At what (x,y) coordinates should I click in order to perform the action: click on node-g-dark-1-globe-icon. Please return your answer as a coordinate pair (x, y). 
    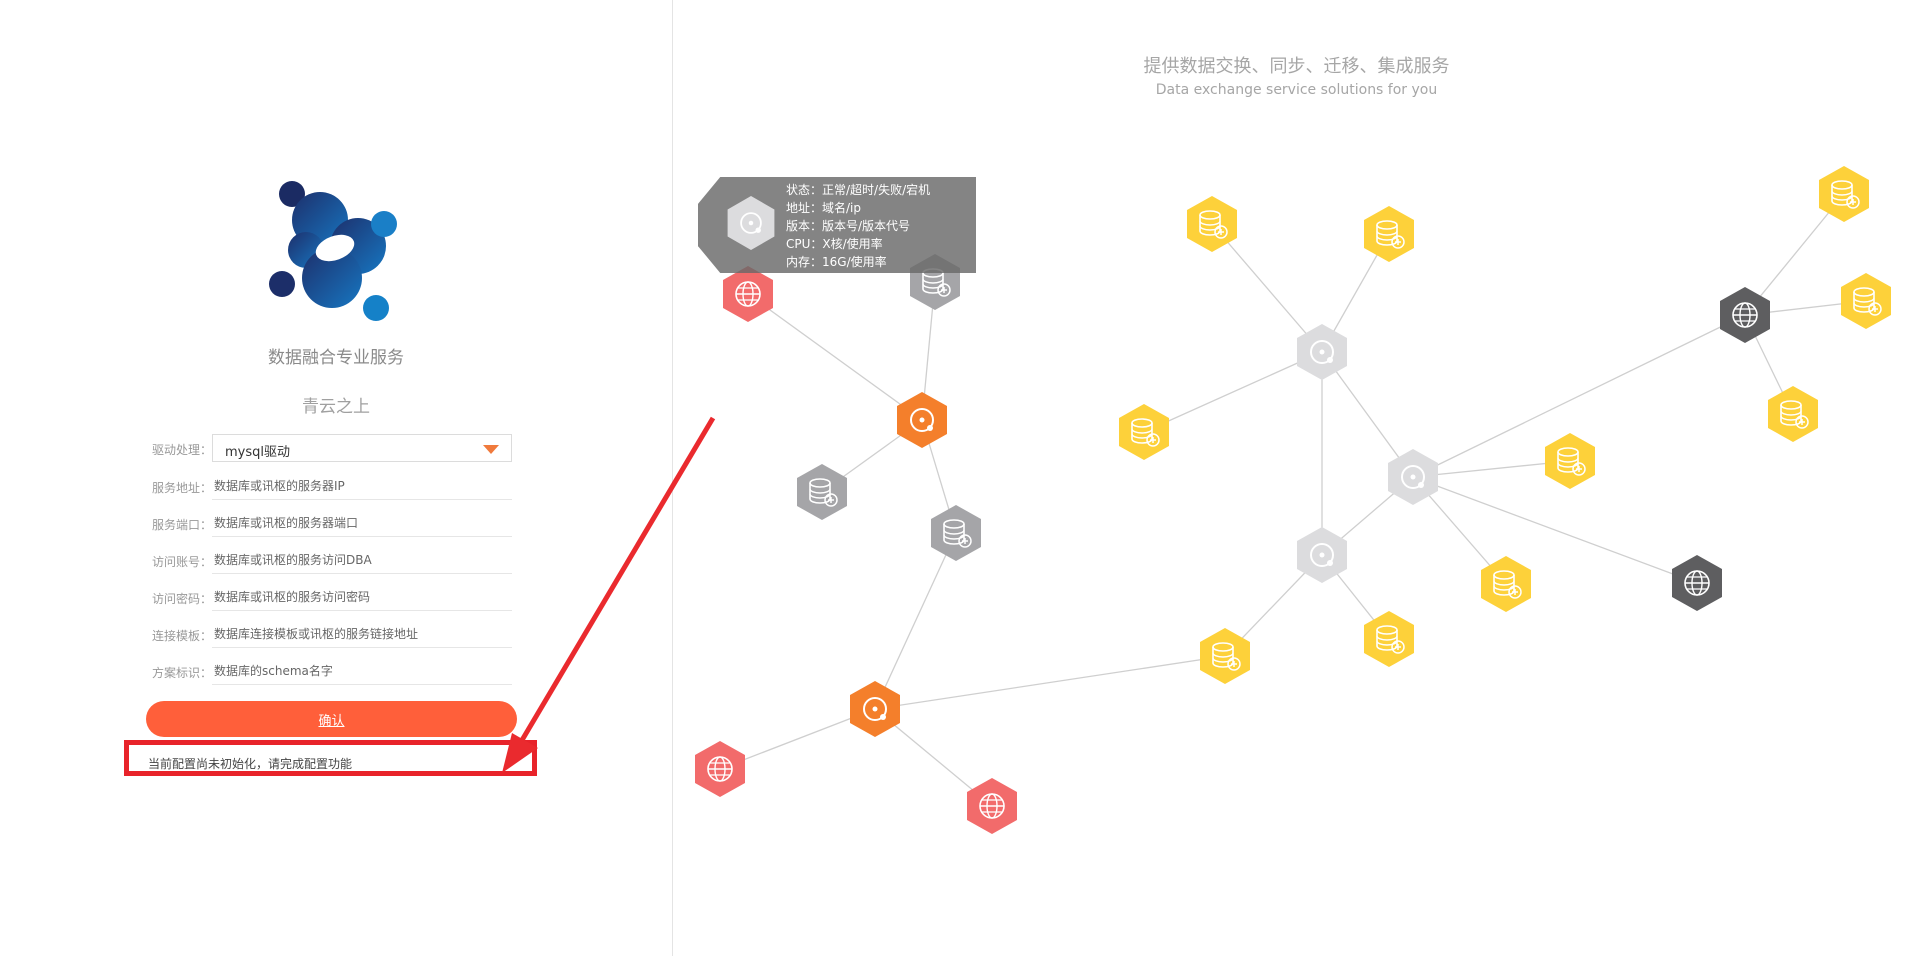
    Looking at the image, I should click on (1745, 315).